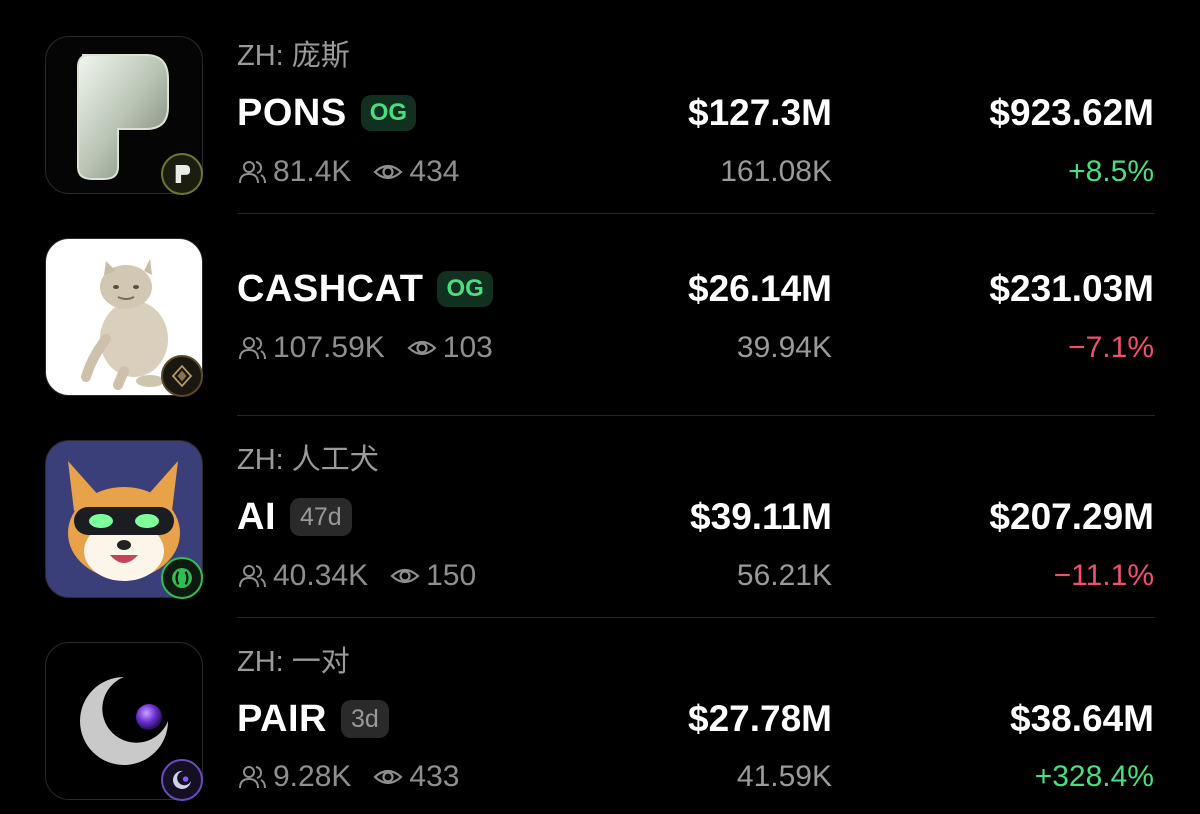  What do you see at coordinates (784, 776) in the screenshot?
I see `volume-value: 41.59K` at bounding box center [784, 776].